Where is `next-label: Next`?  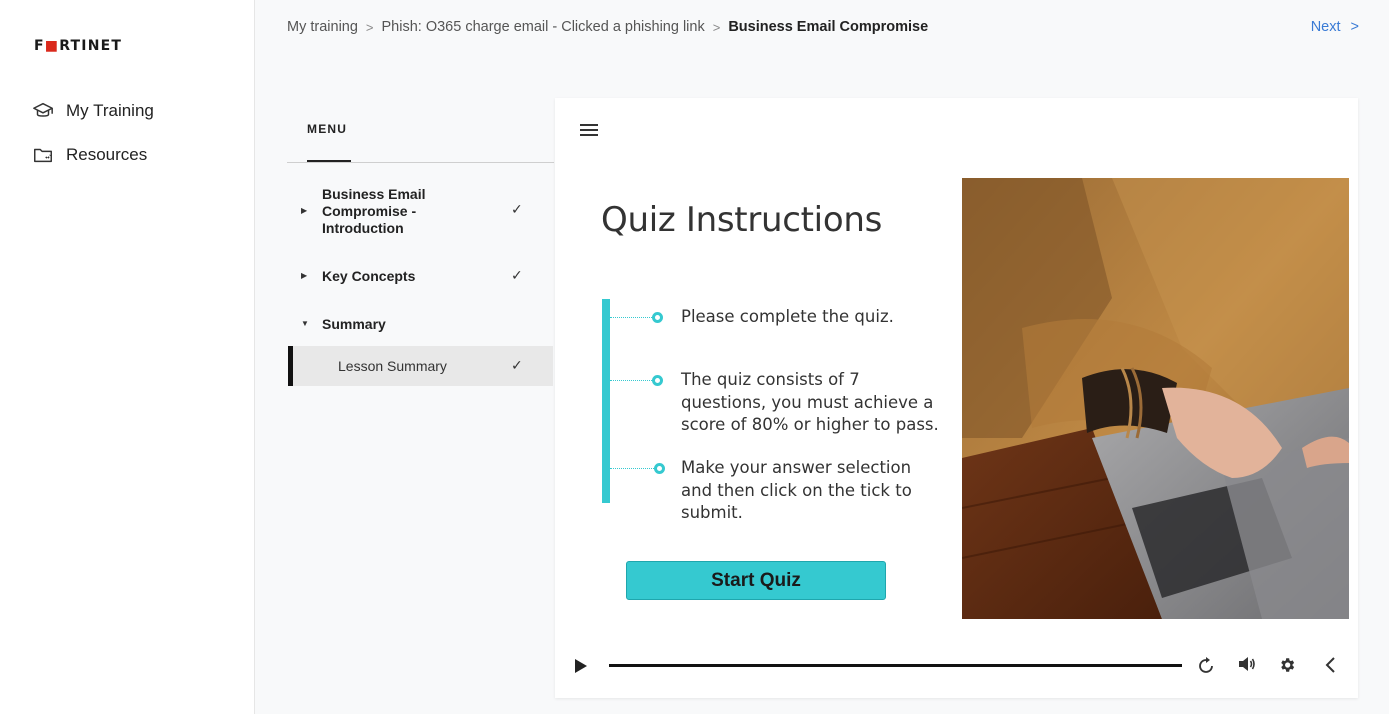
next-label: Next is located at coordinates (1325, 27).